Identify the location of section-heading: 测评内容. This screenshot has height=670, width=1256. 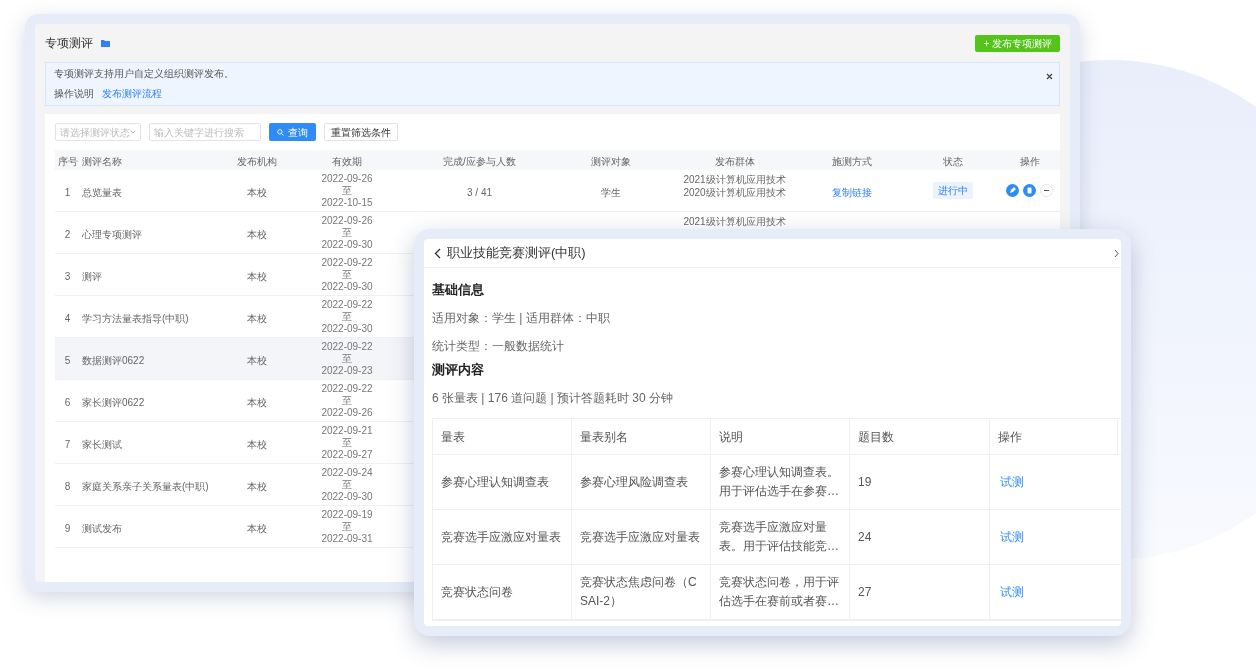
(458, 370).